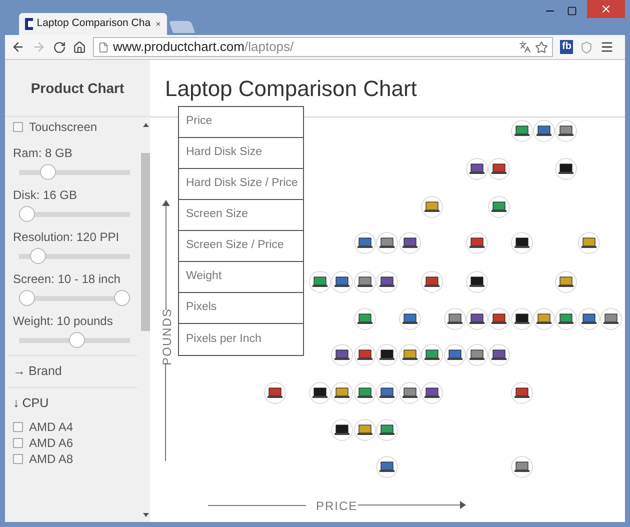 This screenshot has height=527, width=630. I want to click on axis-menu-item: Hard Disk Size / Price, so click(241, 184).